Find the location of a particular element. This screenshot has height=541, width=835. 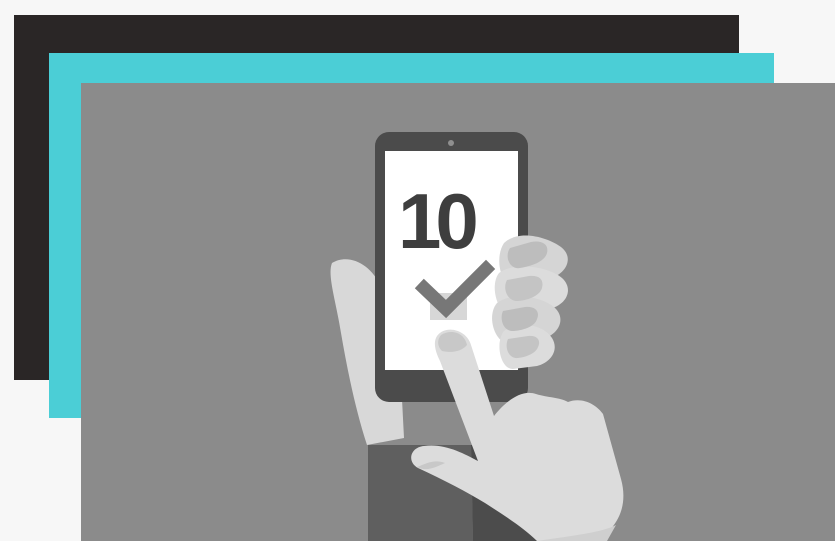

screen-number: 10 is located at coordinates (437, 221).